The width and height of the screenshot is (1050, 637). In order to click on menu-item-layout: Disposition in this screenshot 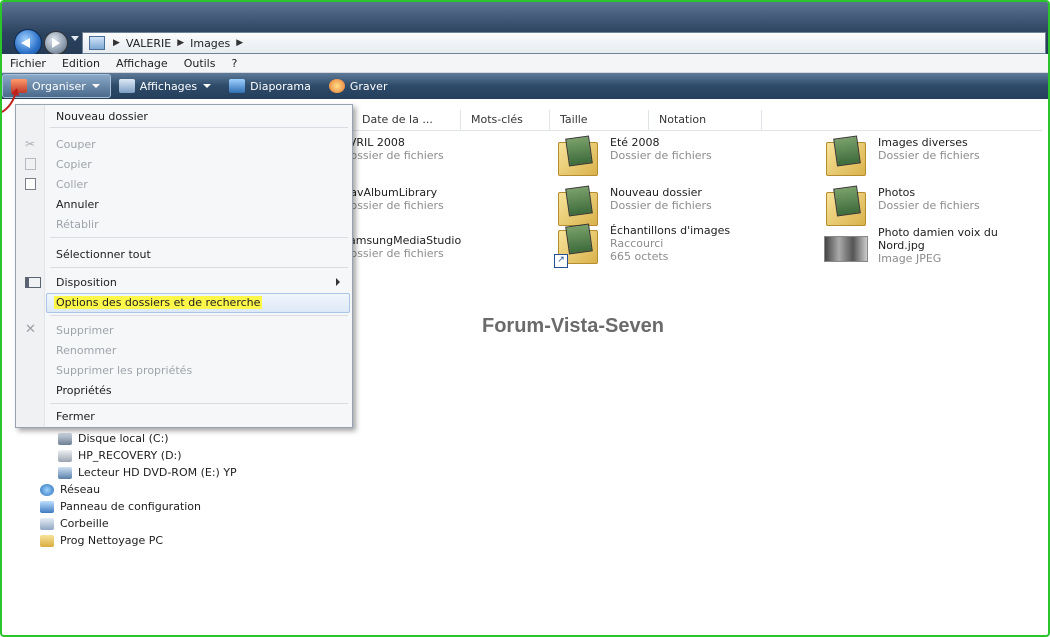, I will do `click(184, 282)`.